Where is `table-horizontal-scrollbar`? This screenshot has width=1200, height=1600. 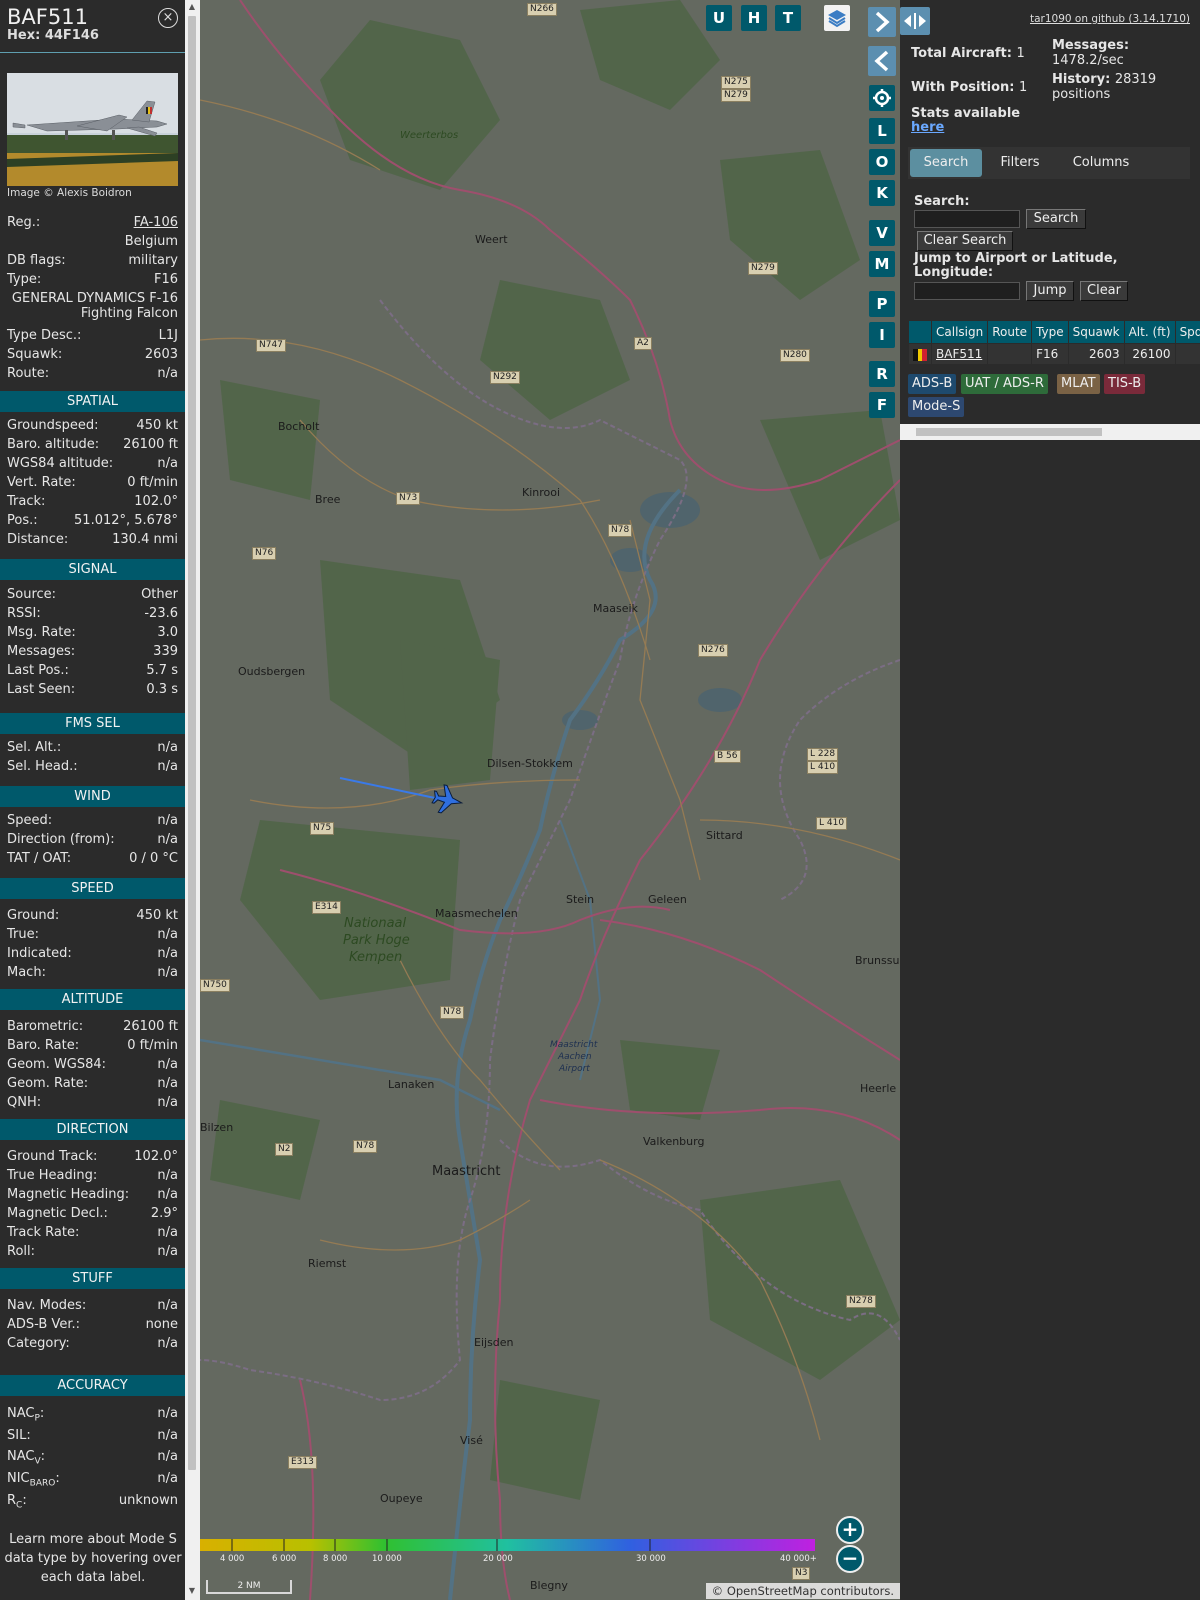 table-horizontal-scrollbar is located at coordinates (1050, 432).